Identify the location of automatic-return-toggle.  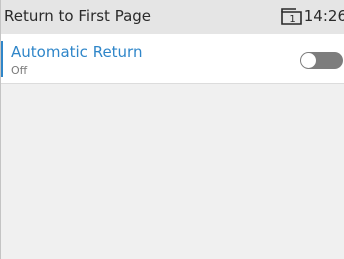
(321, 60).